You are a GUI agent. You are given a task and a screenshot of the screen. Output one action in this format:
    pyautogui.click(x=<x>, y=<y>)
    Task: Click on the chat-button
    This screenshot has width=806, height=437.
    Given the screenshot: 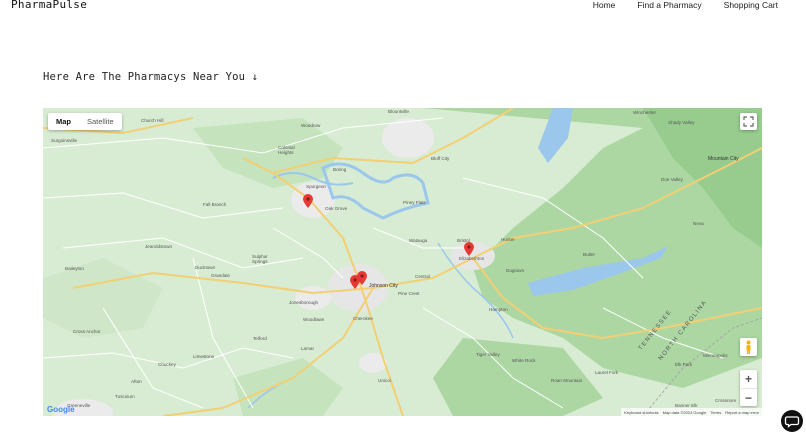 What is the action you would take?
    pyautogui.click(x=792, y=421)
    